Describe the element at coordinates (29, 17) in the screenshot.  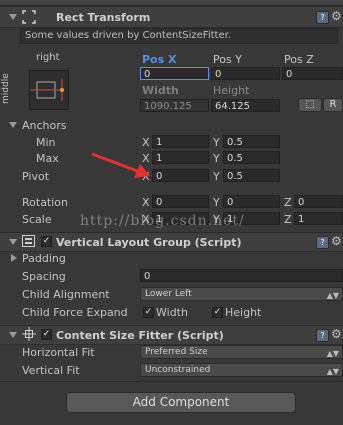
I see `rect-transform-icon` at that location.